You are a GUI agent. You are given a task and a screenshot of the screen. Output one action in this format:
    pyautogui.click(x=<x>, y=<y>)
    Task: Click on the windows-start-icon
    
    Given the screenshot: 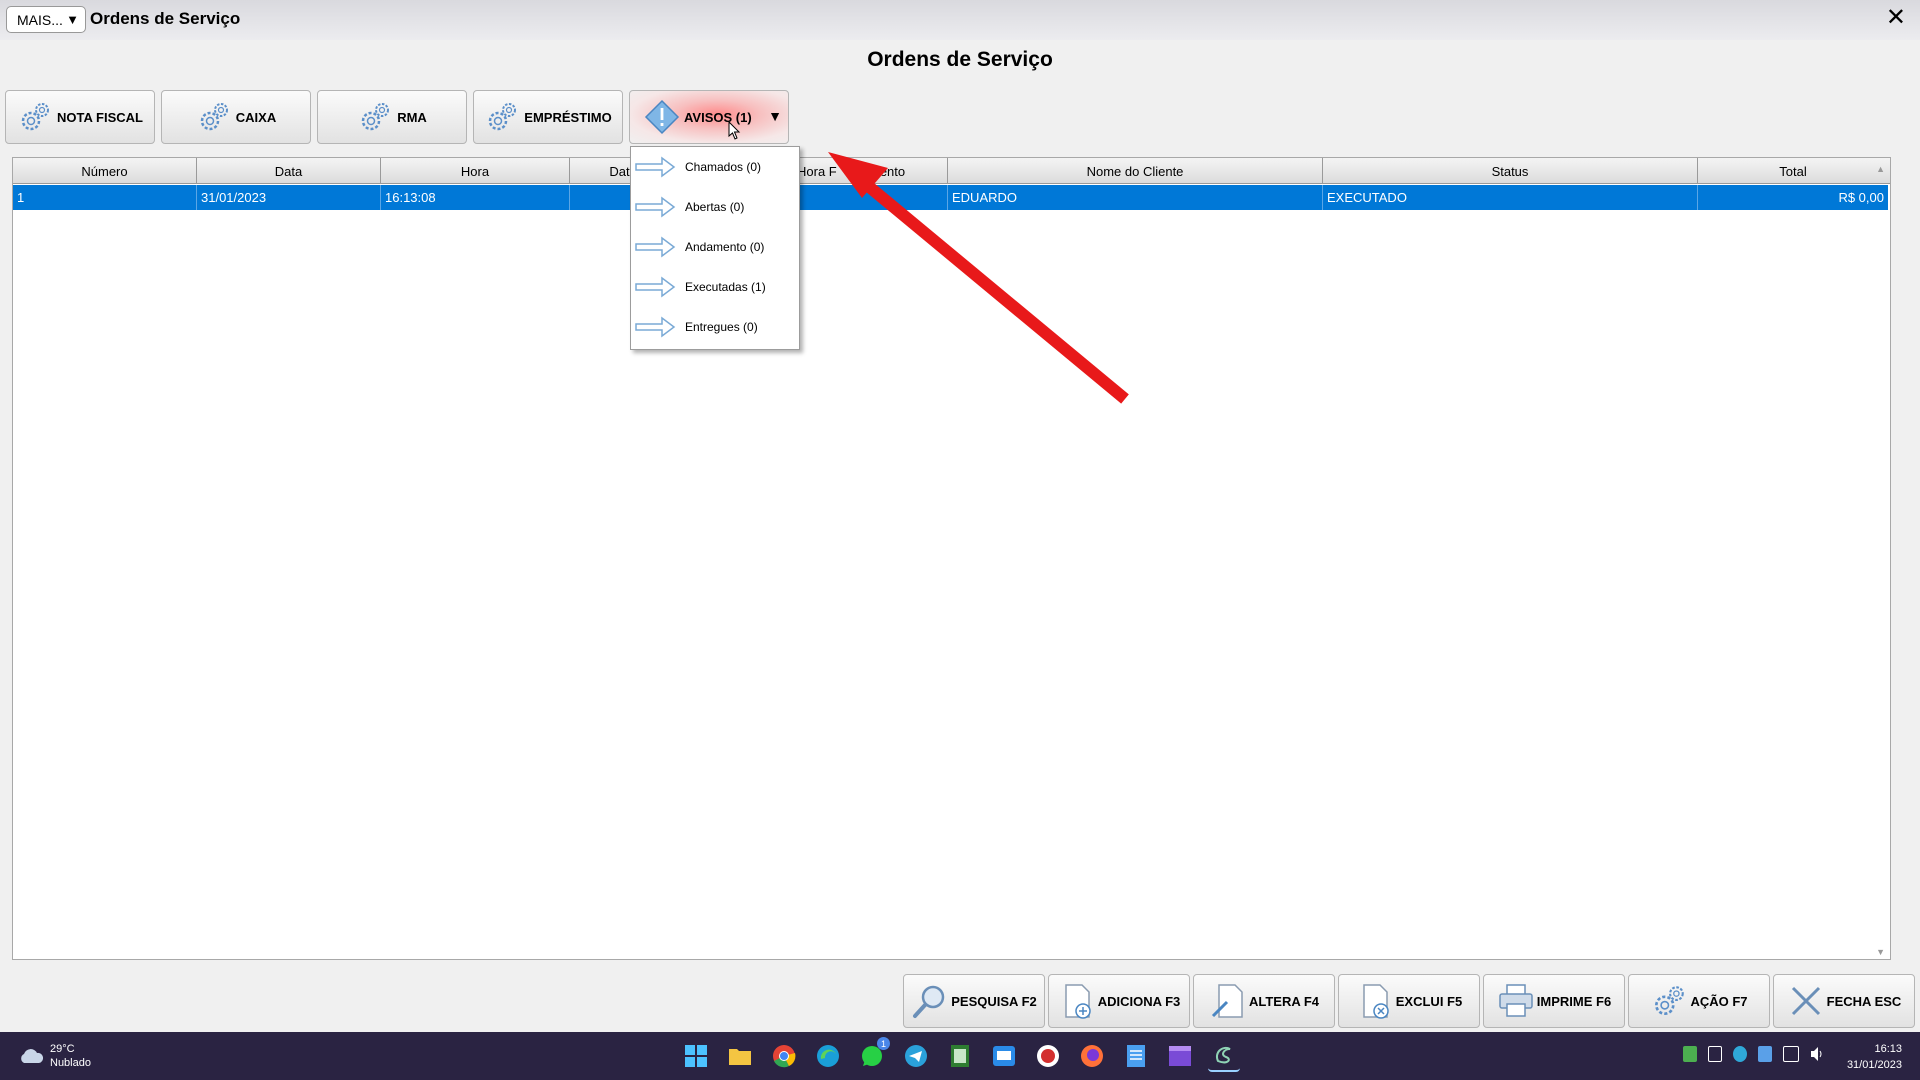 What is the action you would take?
    pyautogui.click(x=696, y=1056)
    